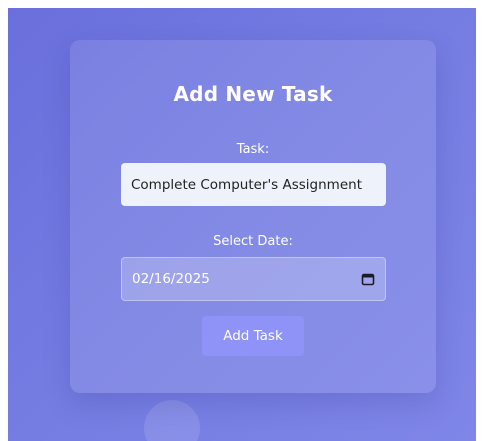 The width and height of the screenshot is (484, 441). I want to click on date-label: Select Date:, so click(253, 241).